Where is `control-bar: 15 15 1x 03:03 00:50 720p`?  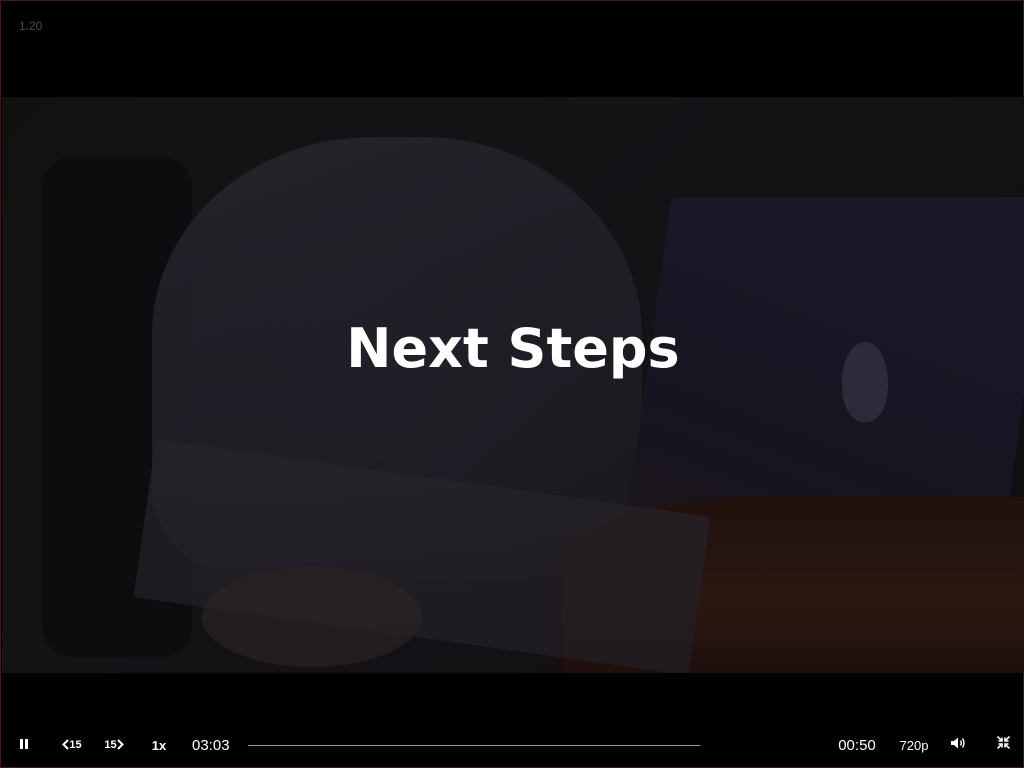
control-bar: 15 15 1x 03:03 00:50 720p is located at coordinates (513, 745).